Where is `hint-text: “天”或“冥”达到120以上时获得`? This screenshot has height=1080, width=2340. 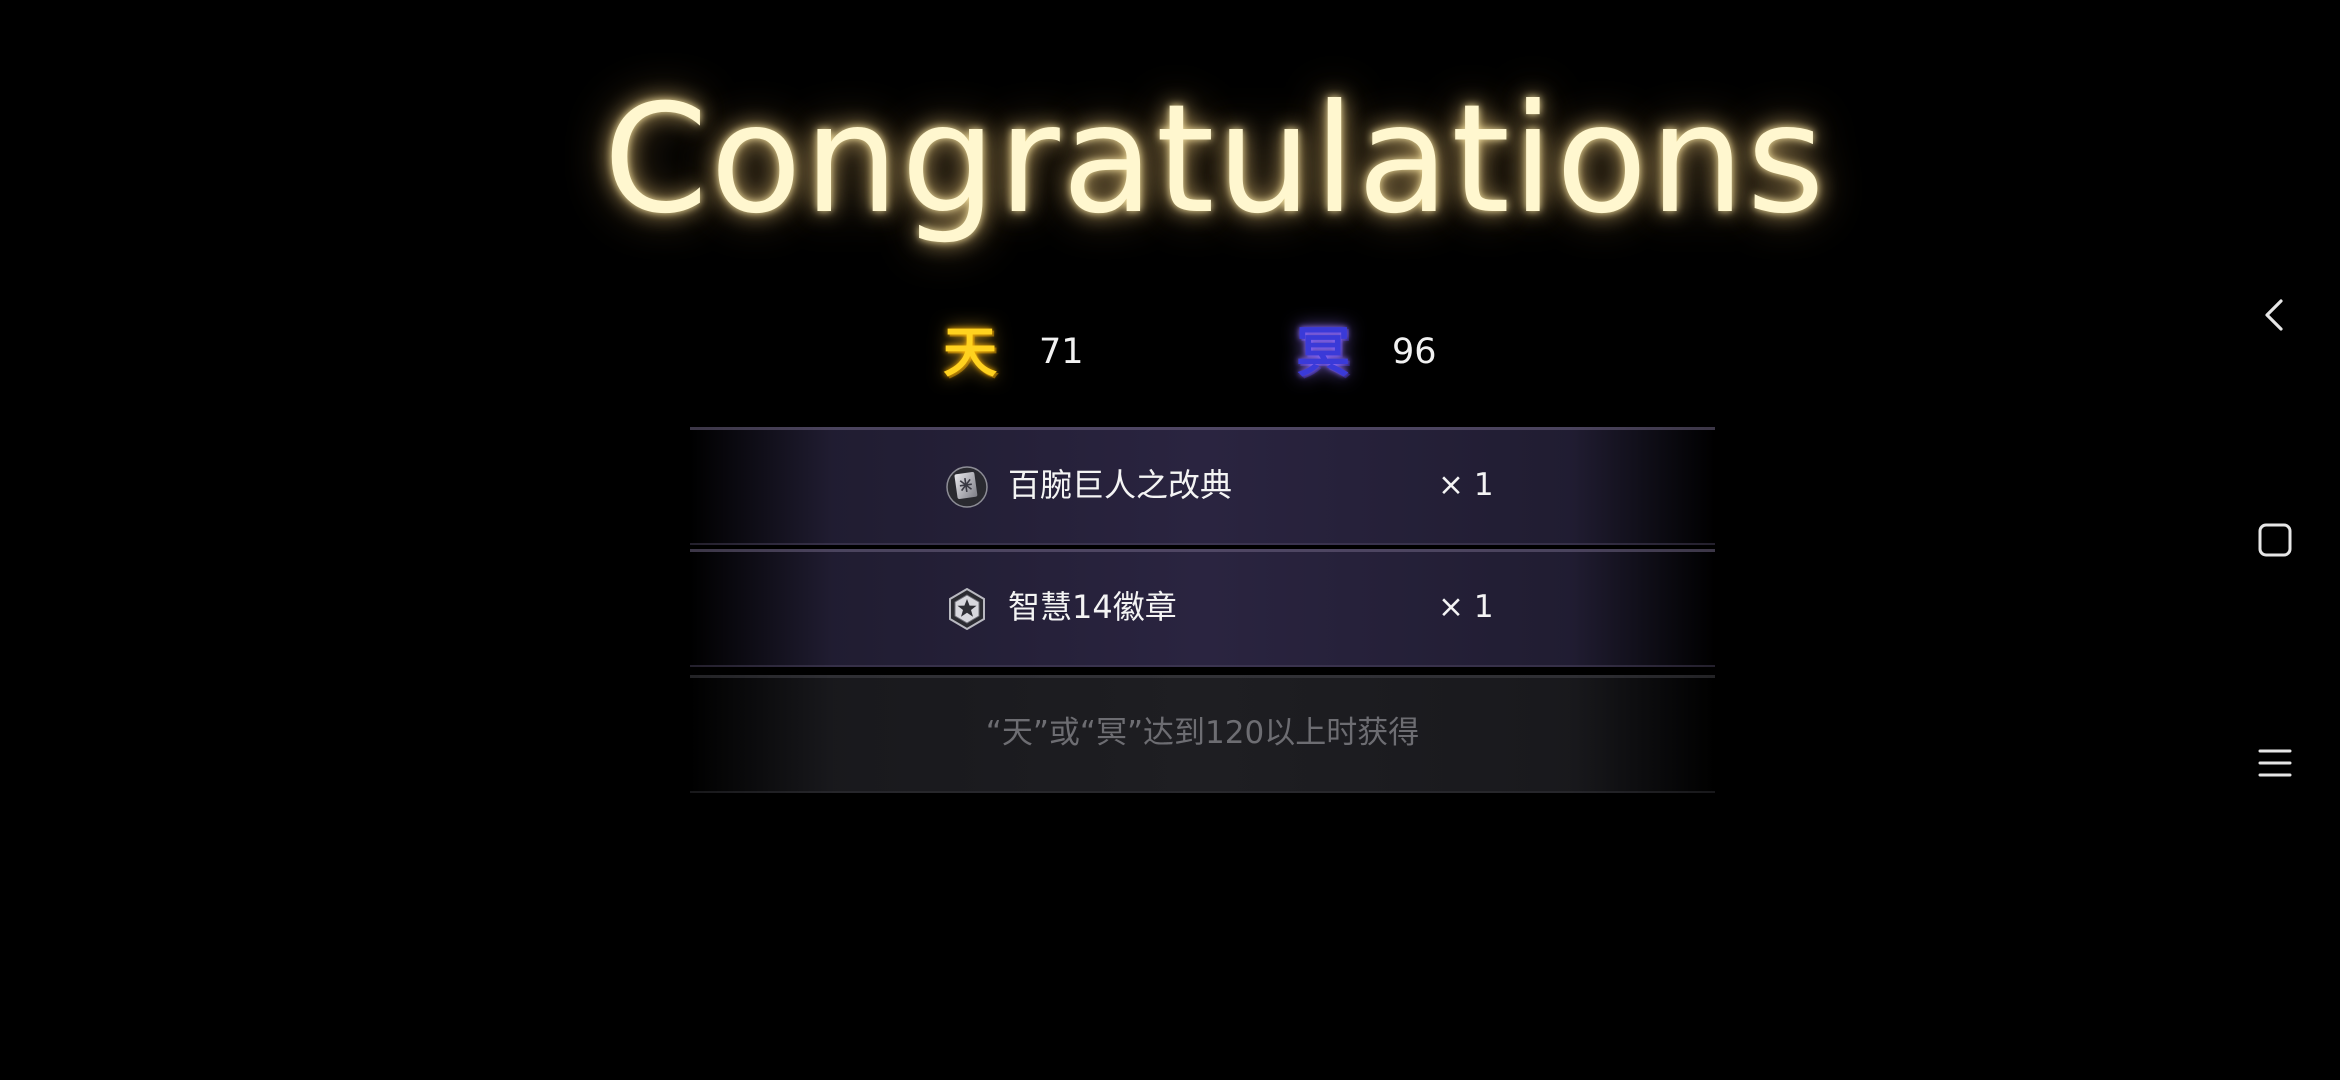 hint-text: “天”或“冥”达到120以上时获得 is located at coordinates (1202, 733).